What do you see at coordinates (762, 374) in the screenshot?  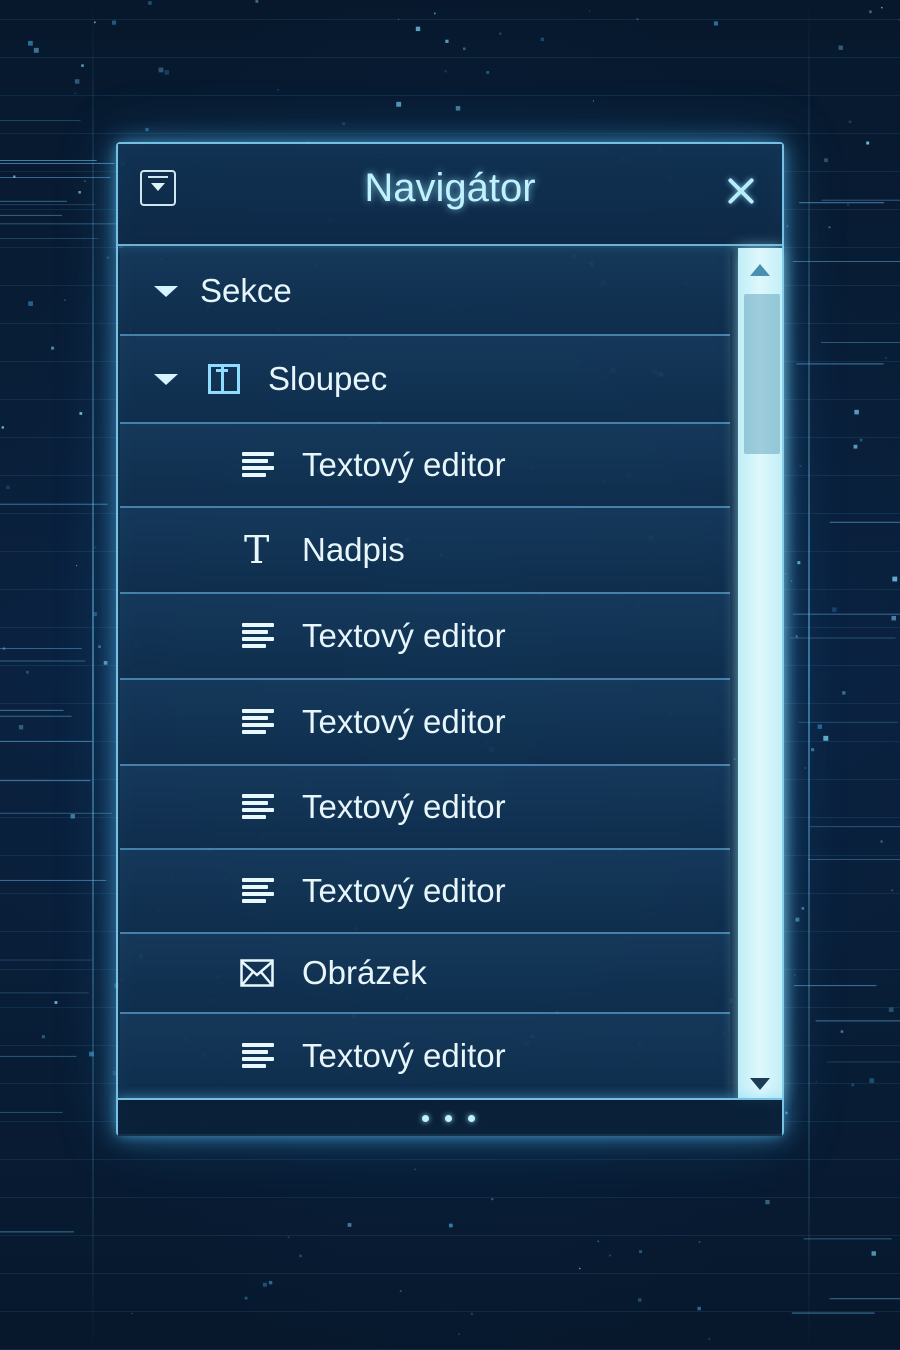 I see `scrollbar-thumb` at bounding box center [762, 374].